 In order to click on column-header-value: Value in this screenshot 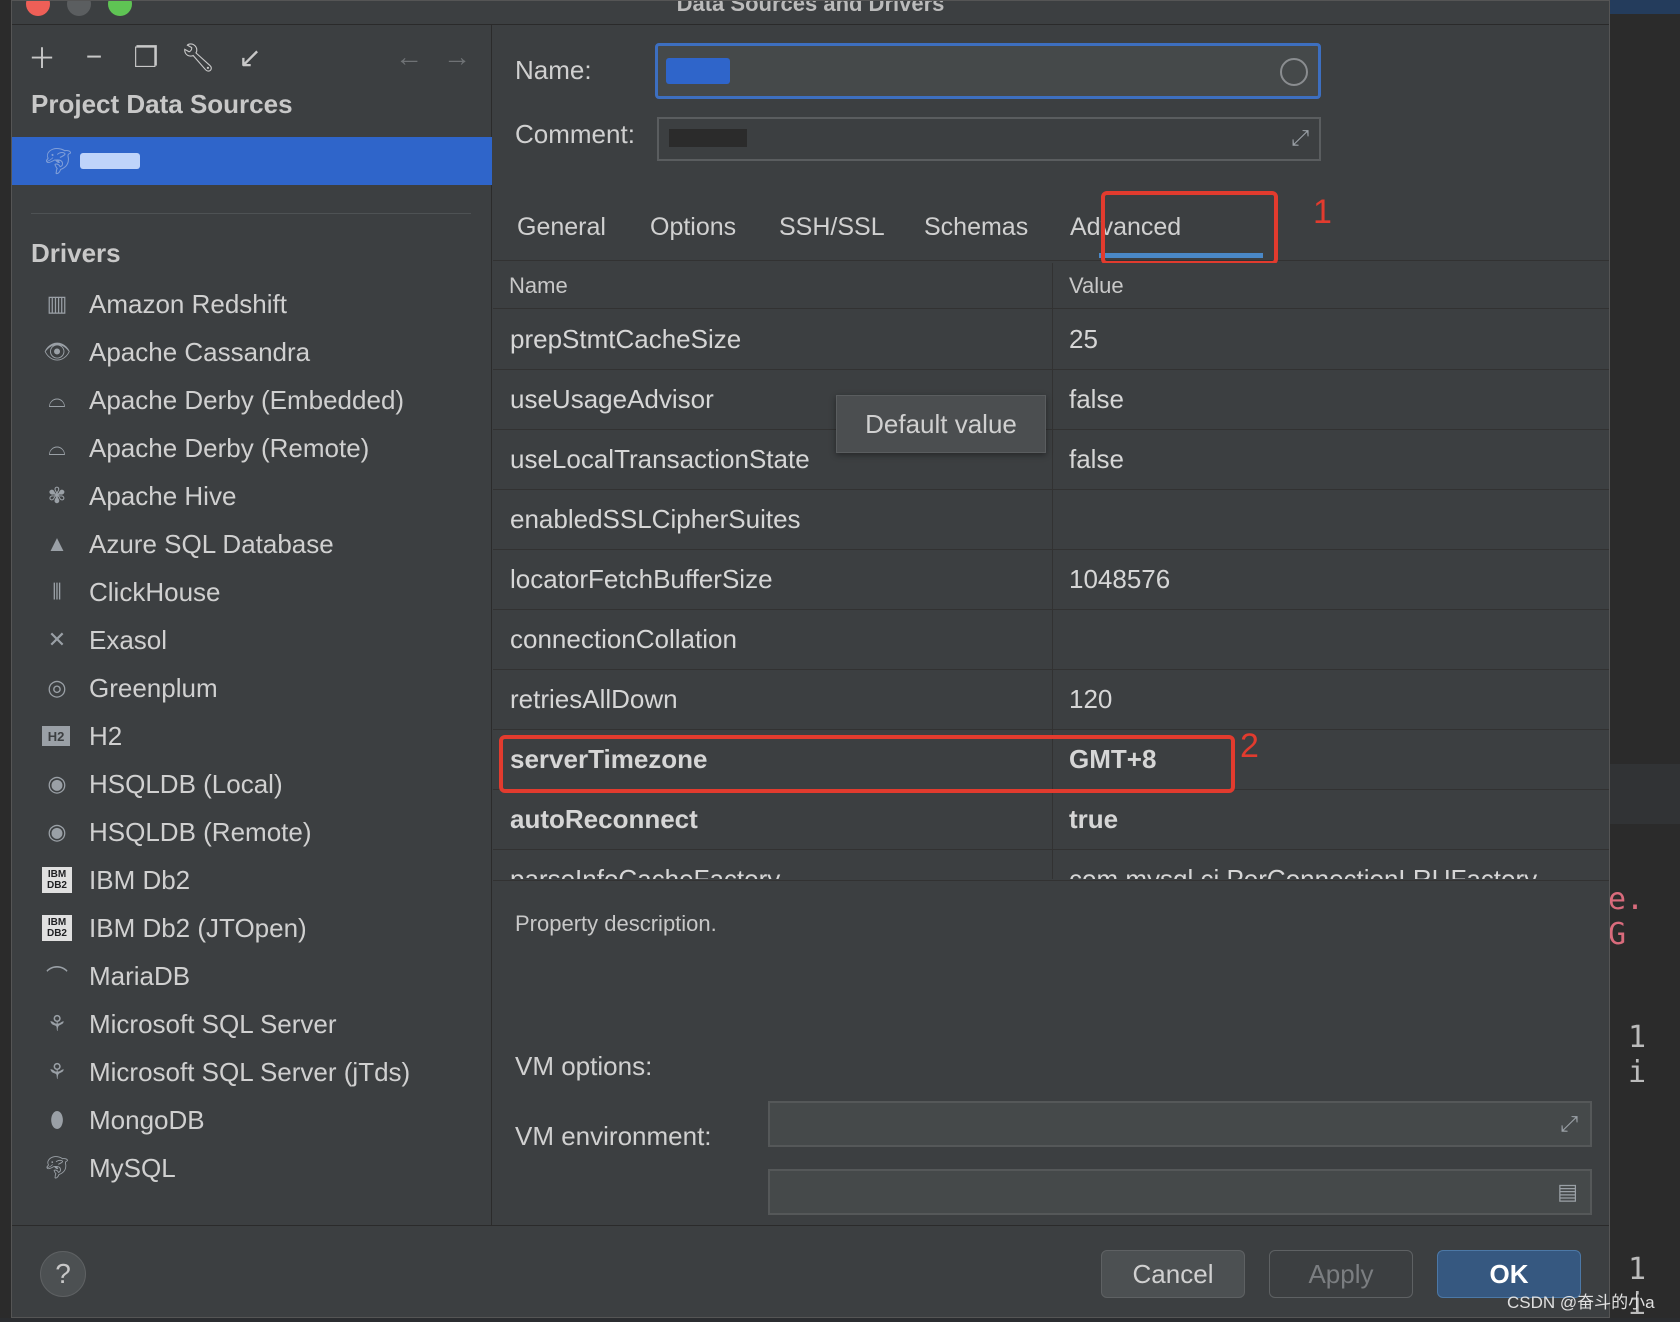, I will do `click(1096, 286)`.